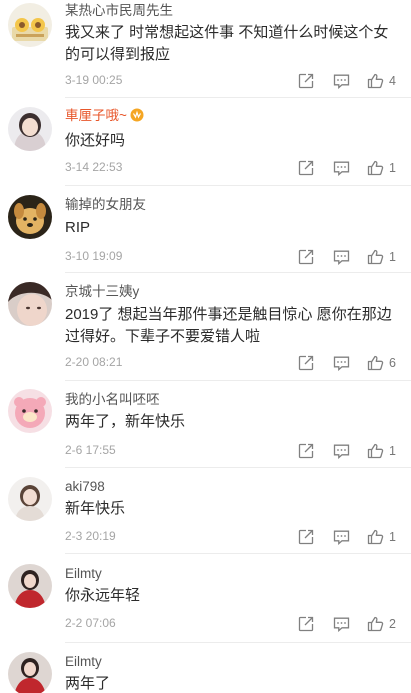 This screenshot has height=693, width=411. Describe the element at coordinates (88, 683) in the screenshot. I see `comment-text: 两年了` at that location.